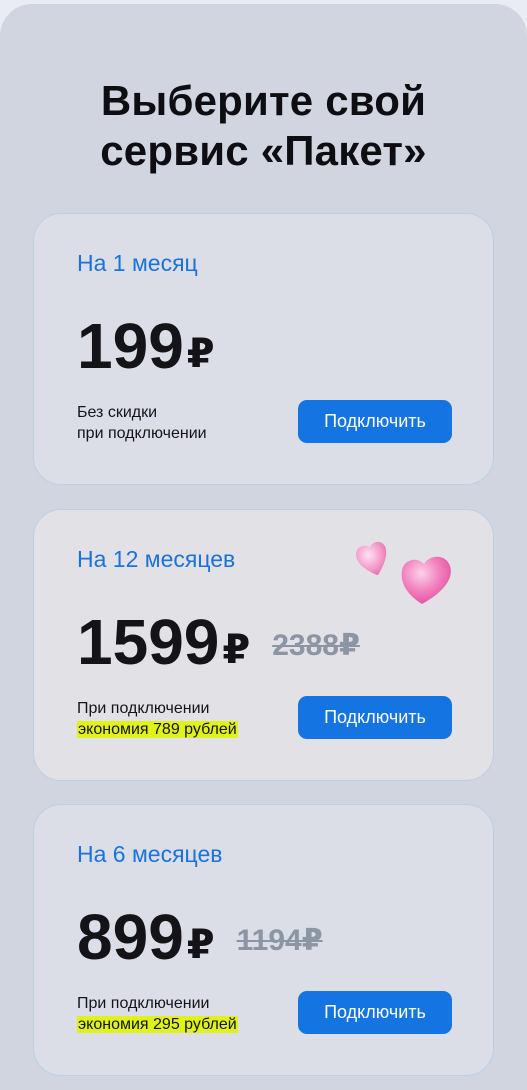 This screenshot has height=1090, width=527. I want to click on plan-price: 199, so click(130, 346).